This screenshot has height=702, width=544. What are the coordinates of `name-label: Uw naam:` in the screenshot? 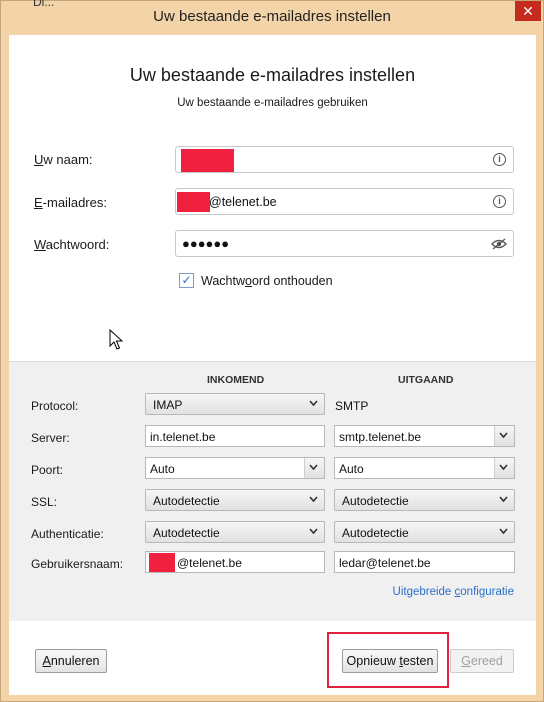 It's located at (63, 159).